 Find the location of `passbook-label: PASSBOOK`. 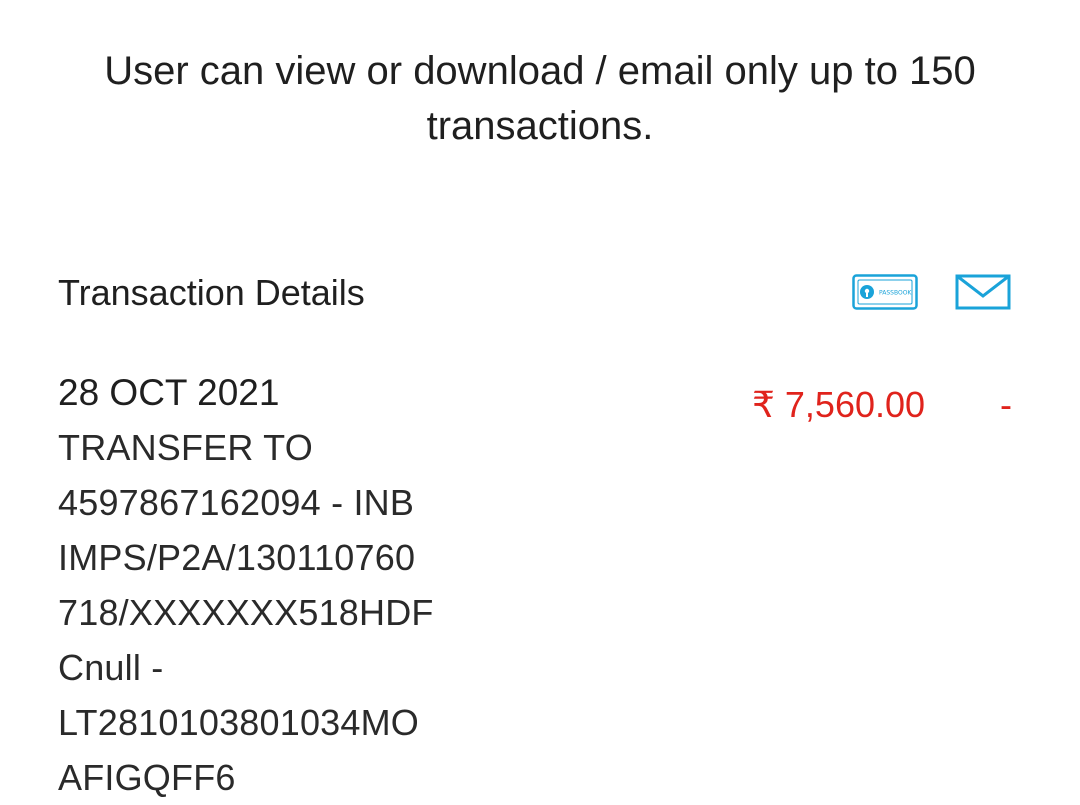

passbook-label: PASSBOOK is located at coordinates (895, 293).